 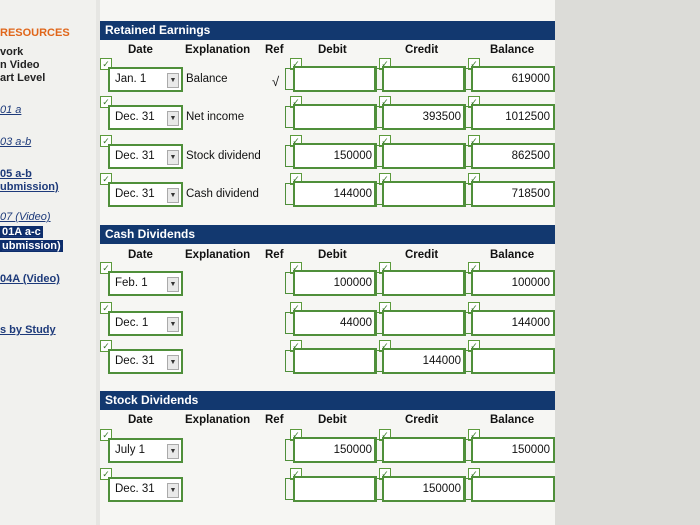 I want to click on date-select-value: July 1, so click(x=130, y=450).